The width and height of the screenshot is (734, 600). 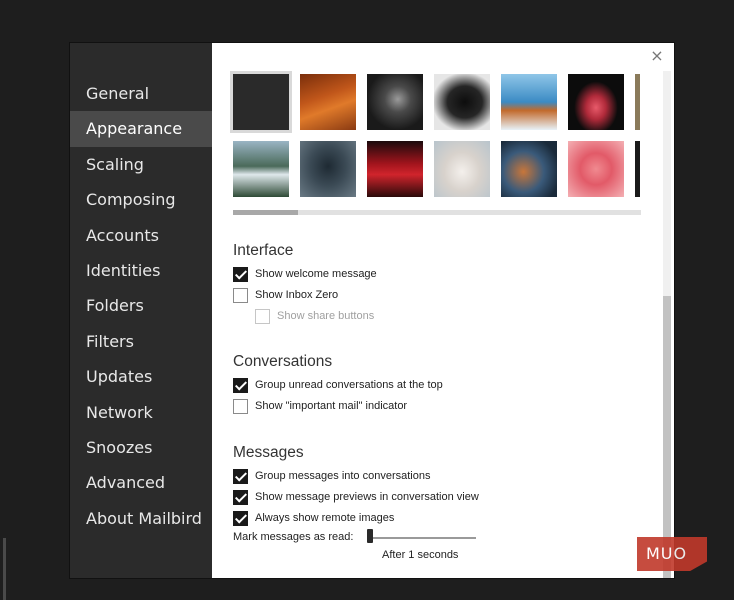 I want to click on checkbox-group-messages, so click(x=240, y=476).